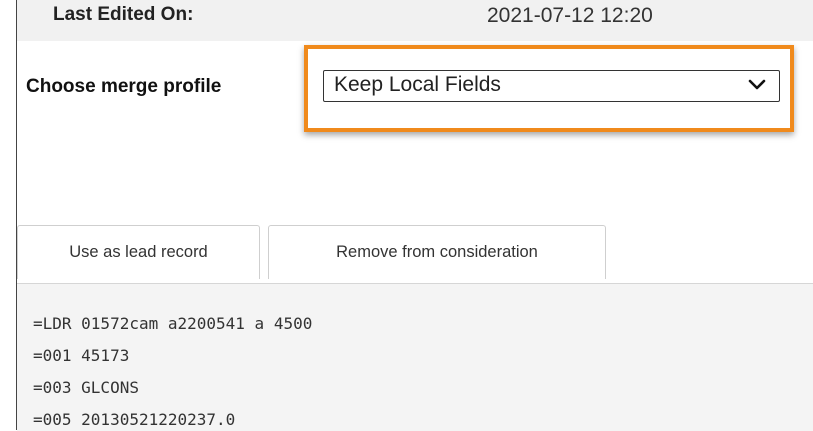 The width and height of the screenshot is (813, 431). Describe the element at coordinates (86, 387) in the screenshot. I see `marc-line: =003 GLCONS` at that location.